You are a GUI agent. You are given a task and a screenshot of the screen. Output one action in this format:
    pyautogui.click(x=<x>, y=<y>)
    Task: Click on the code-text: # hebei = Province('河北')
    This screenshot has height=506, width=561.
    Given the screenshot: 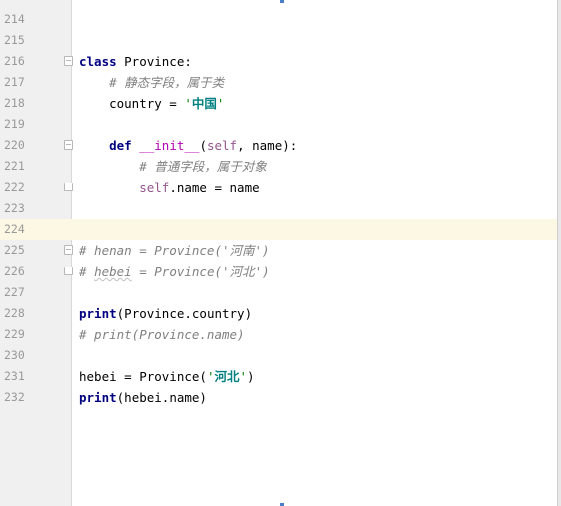 What is the action you would take?
    pyautogui.click(x=174, y=271)
    